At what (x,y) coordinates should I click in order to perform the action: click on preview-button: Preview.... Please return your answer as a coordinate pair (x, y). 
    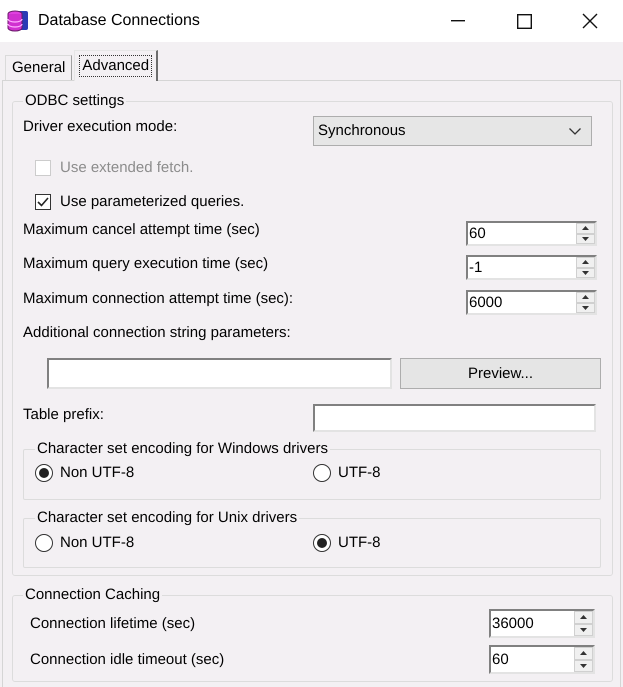
    Looking at the image, I should click on (500, 373).